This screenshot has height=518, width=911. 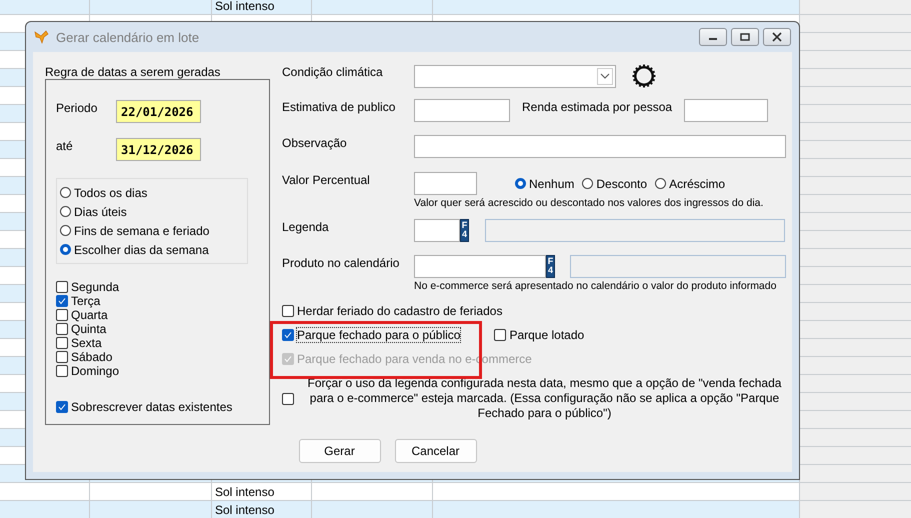 What do you see at coordinates (589, 203) in the screenshot?
I see `hint-text: Valor quer será acrescido ou descontado nos valores dos ingressos do dia.` at bounding box center [589, 203].